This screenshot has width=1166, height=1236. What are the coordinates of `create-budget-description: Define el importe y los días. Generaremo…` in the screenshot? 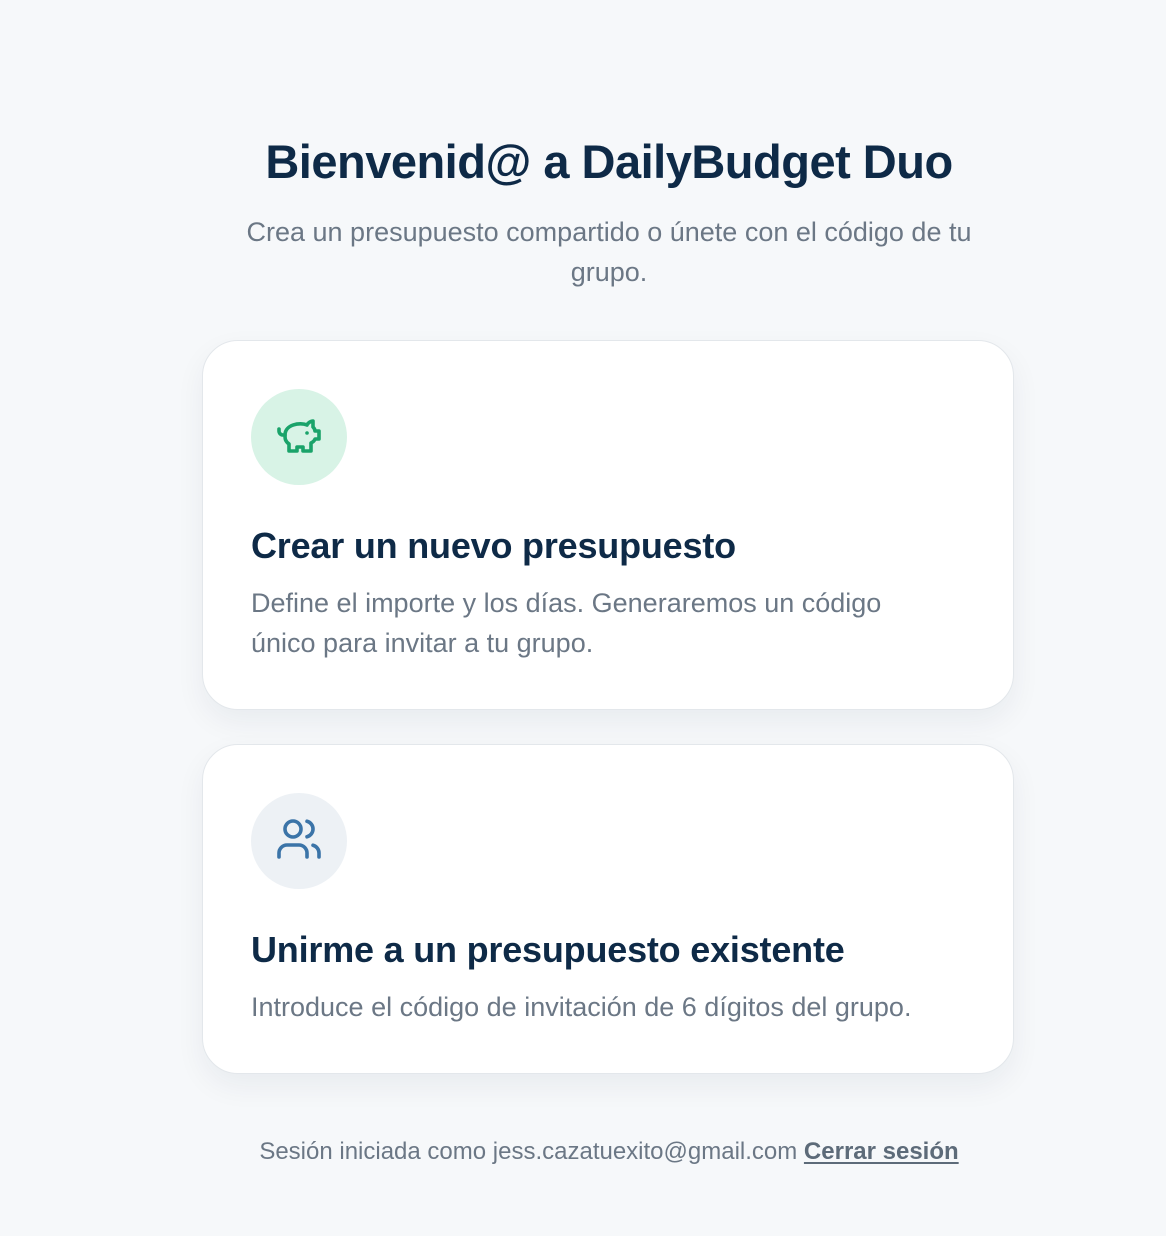 It's located at (566, 623).